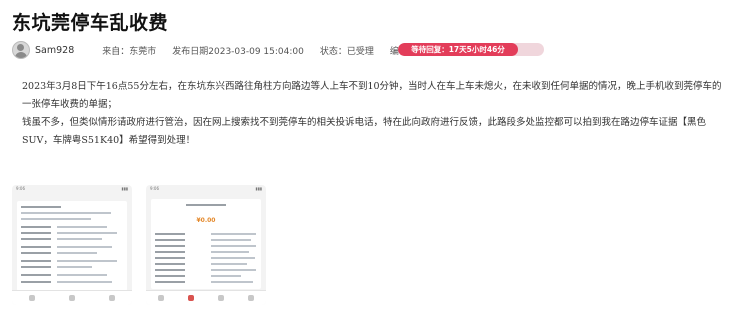  I want to click on avatar, so click(21, 50).